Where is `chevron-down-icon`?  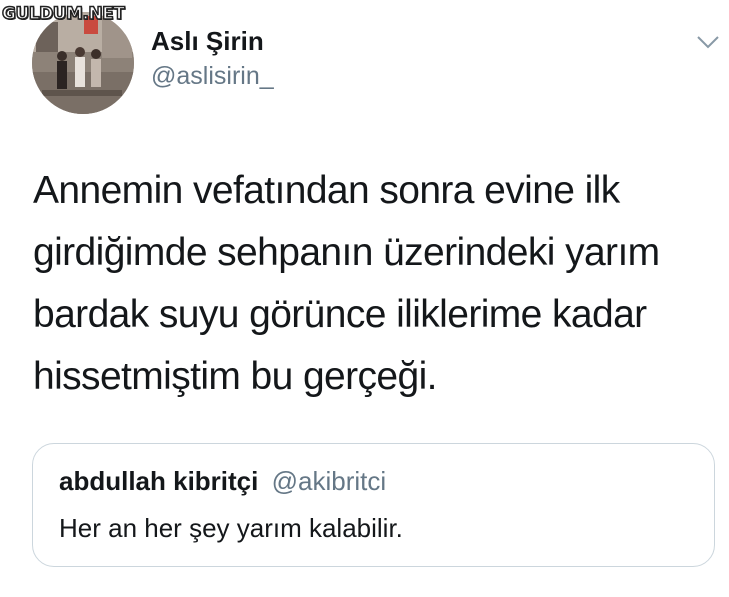
chevron-down-icon is located at coordinates (708, 42).